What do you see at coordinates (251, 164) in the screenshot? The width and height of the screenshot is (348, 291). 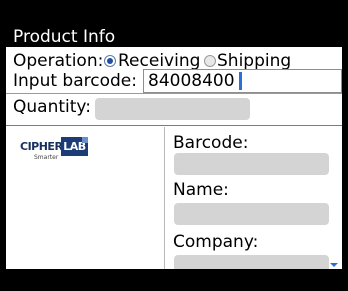 I see `detail-barcode-field` at bounding box center [251, 164].